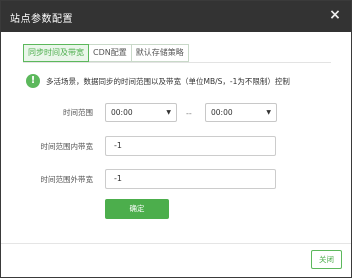  What do you see at coordinates (137, 209) in the screenshot?
I see `confirm-button: 确定` at bounding box center [137, 209].